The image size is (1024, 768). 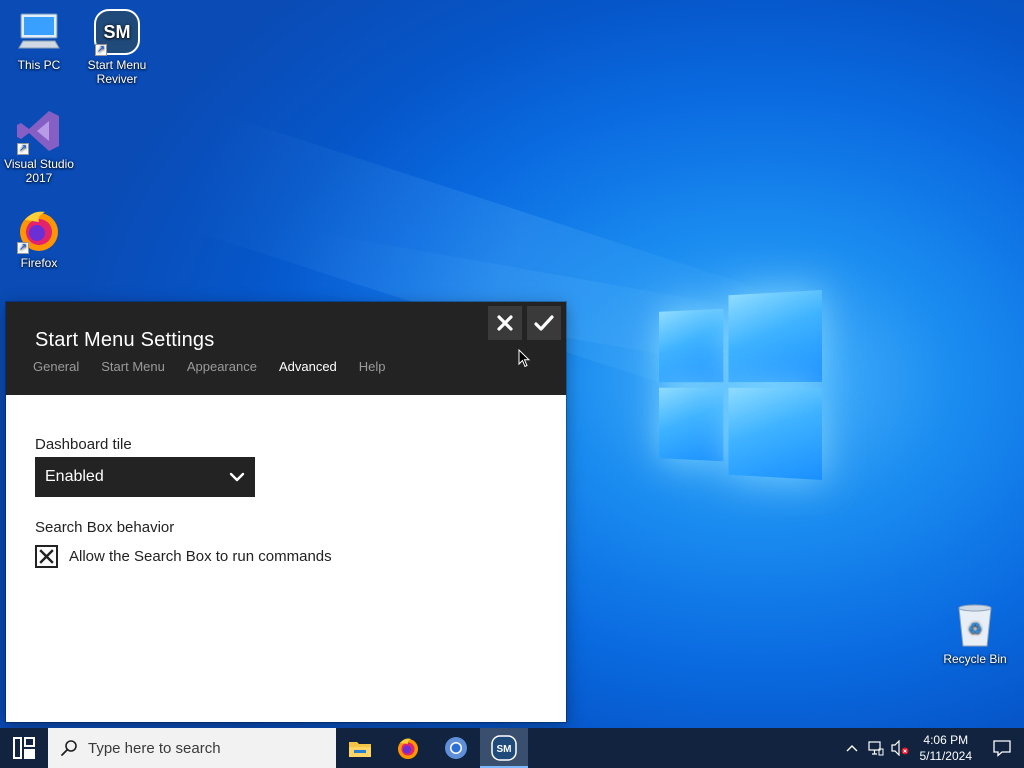 I want to click on taskbar-chrome, so click(x=456, y=748).